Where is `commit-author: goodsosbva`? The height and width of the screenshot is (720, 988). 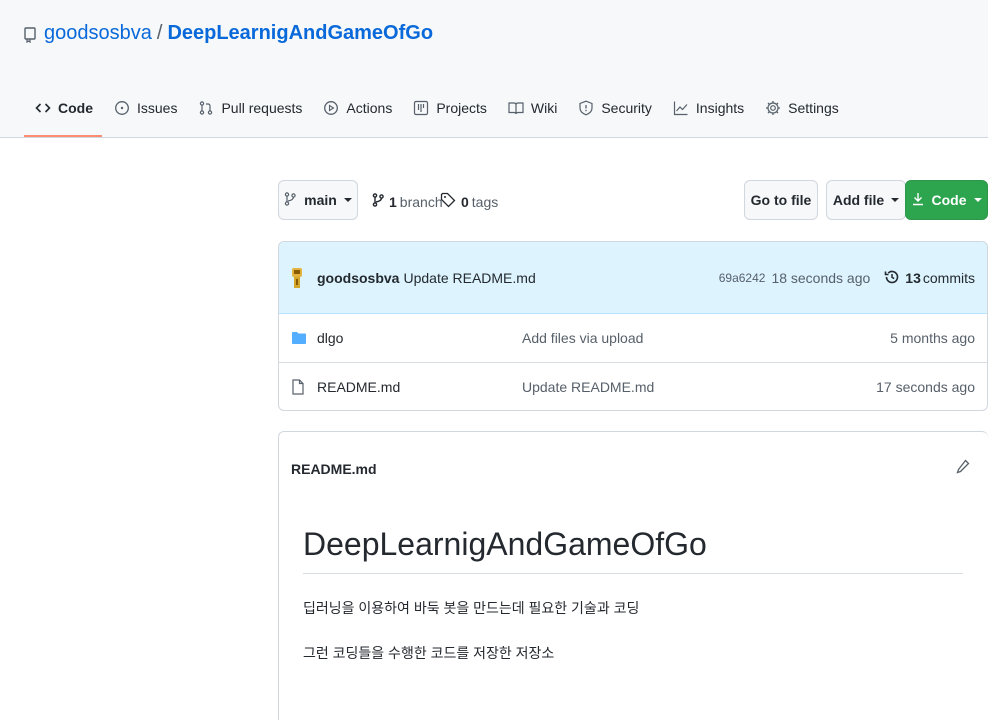 commit-author: goodsosbva is located at coordinates (358, 278).